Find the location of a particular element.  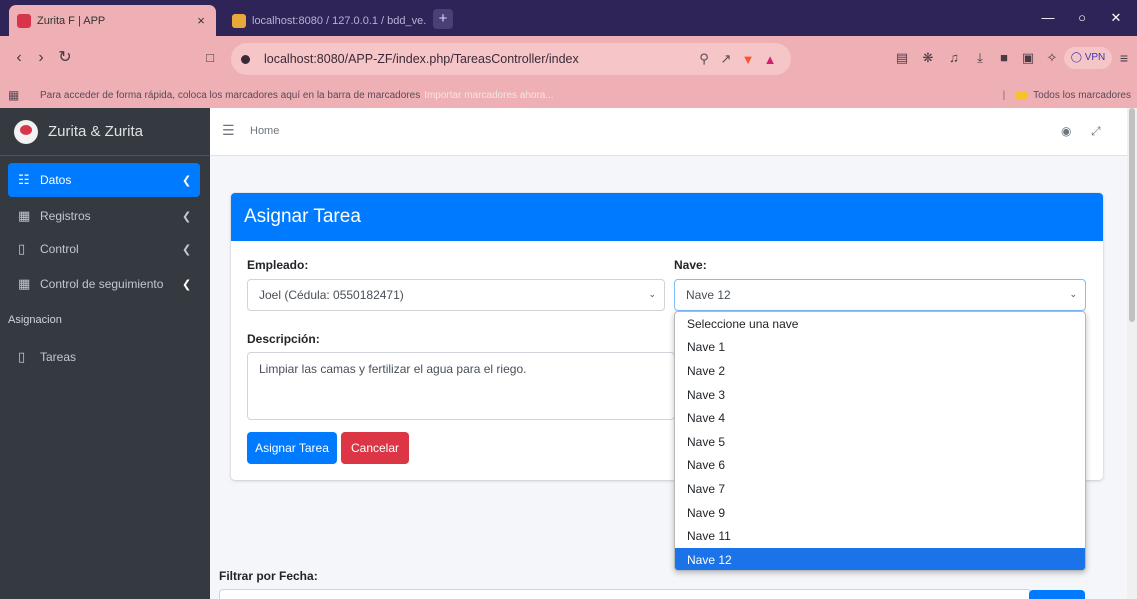

all-bookmarks-label: Todos los marcadores is located at coordinates (1082, 95).